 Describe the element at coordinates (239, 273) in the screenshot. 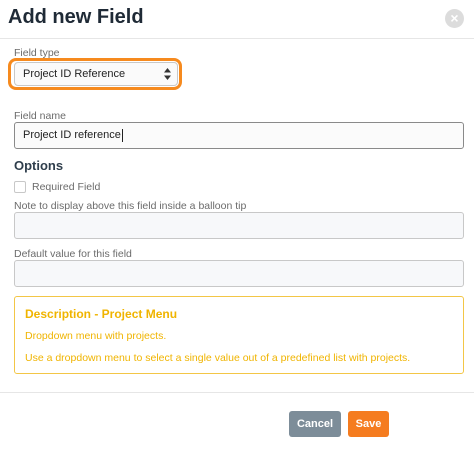

I see `default-value-input` at that location.